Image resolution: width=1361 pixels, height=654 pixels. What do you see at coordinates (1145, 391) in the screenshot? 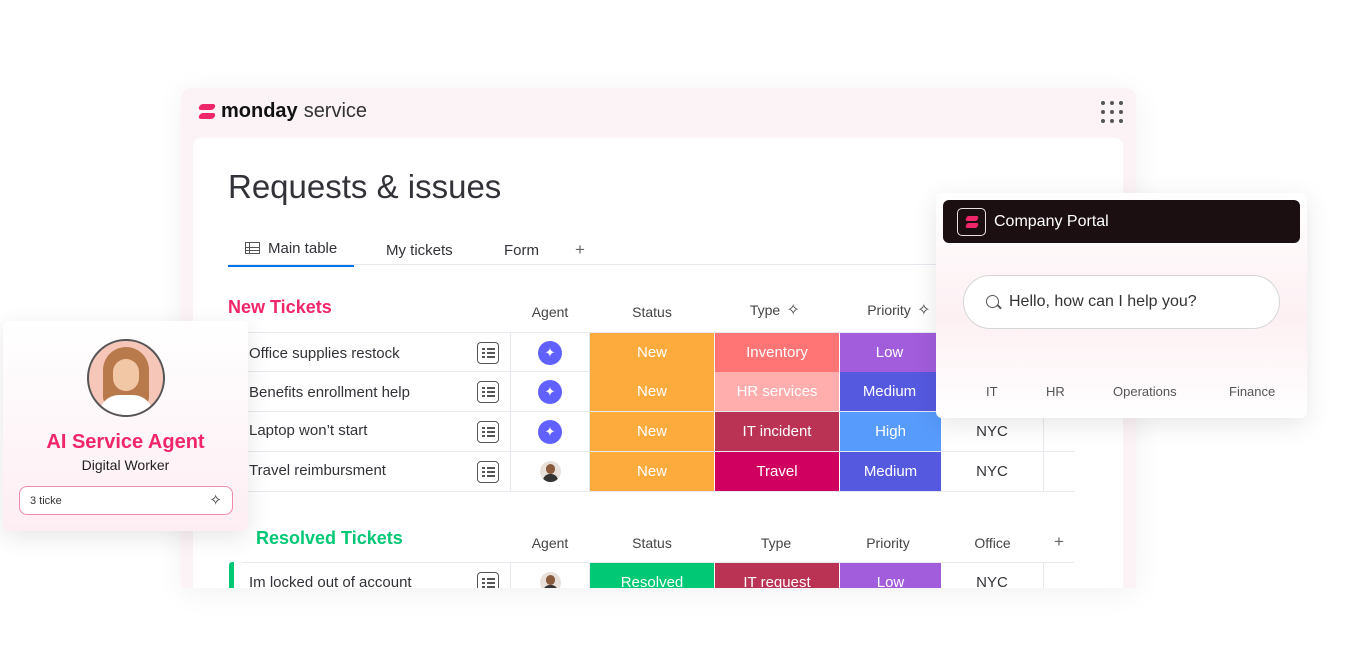
I see `portal-category-operations: Operations` at bounding box center [1145, 391].